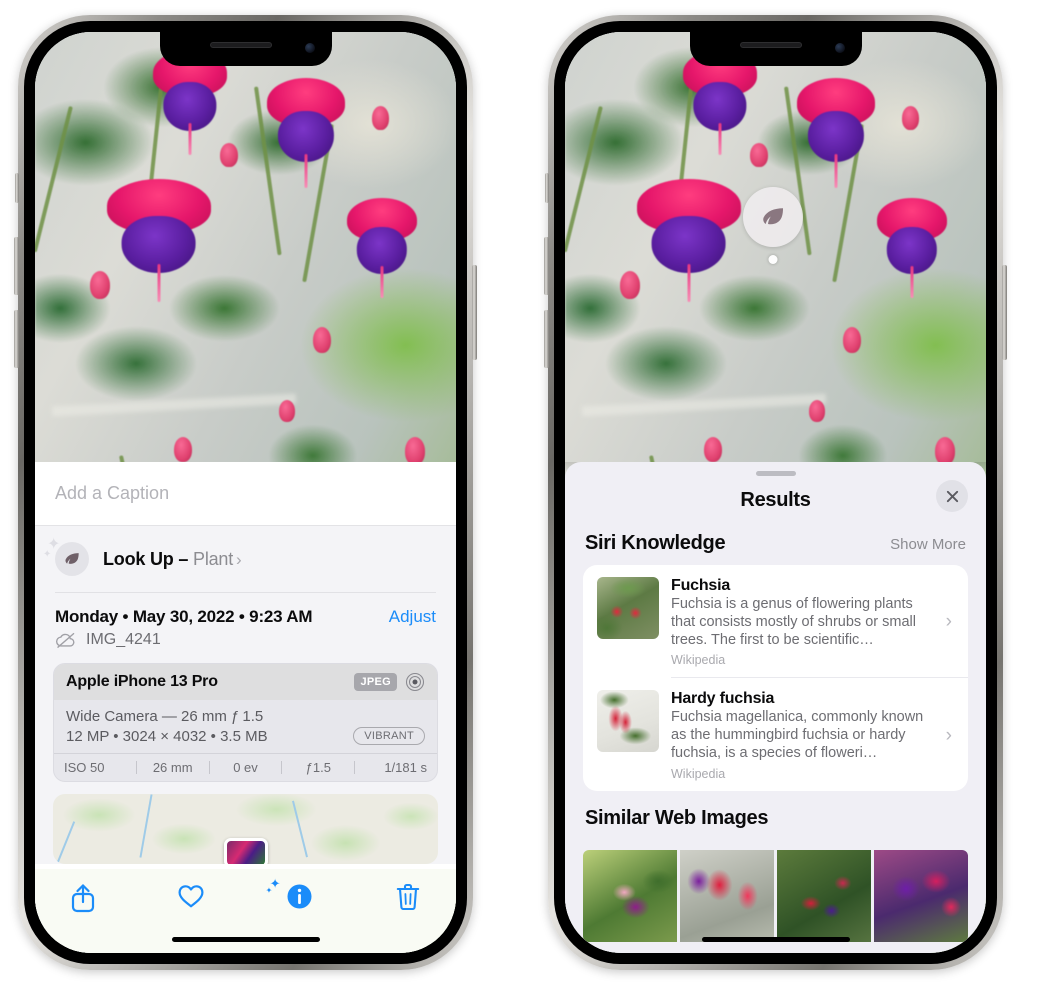 Image resolution: width=1055 pixels, height=985 pixels. What do you see at coordinates (412, 617) in the screenshot?
I see `adjust-button: Adjust` at bounding box center [412, 617].